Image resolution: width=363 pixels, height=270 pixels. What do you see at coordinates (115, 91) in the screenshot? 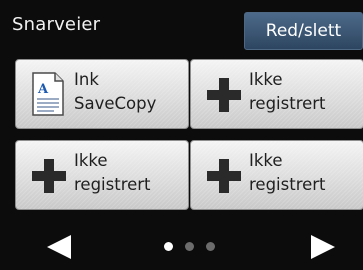
I see `shortcut-label: Ink SaveCopy` at bounding box center [115, 91].